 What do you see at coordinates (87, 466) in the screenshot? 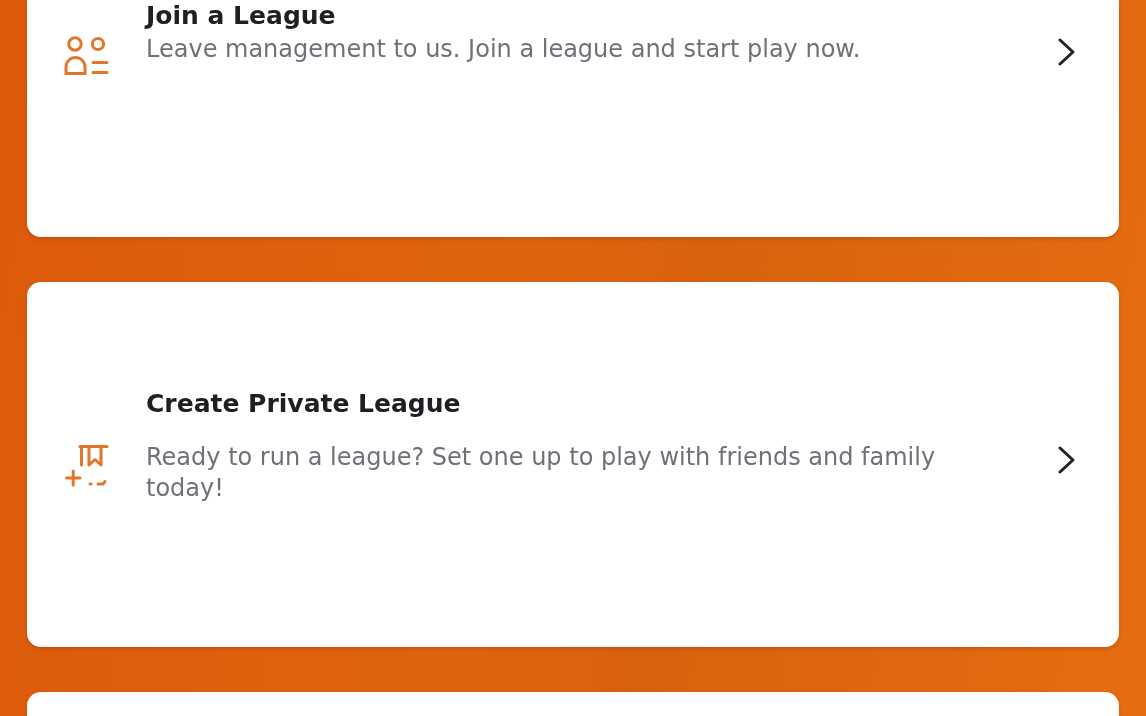
I see `bookmark-plus-icon` at bounding box center [87, 466].